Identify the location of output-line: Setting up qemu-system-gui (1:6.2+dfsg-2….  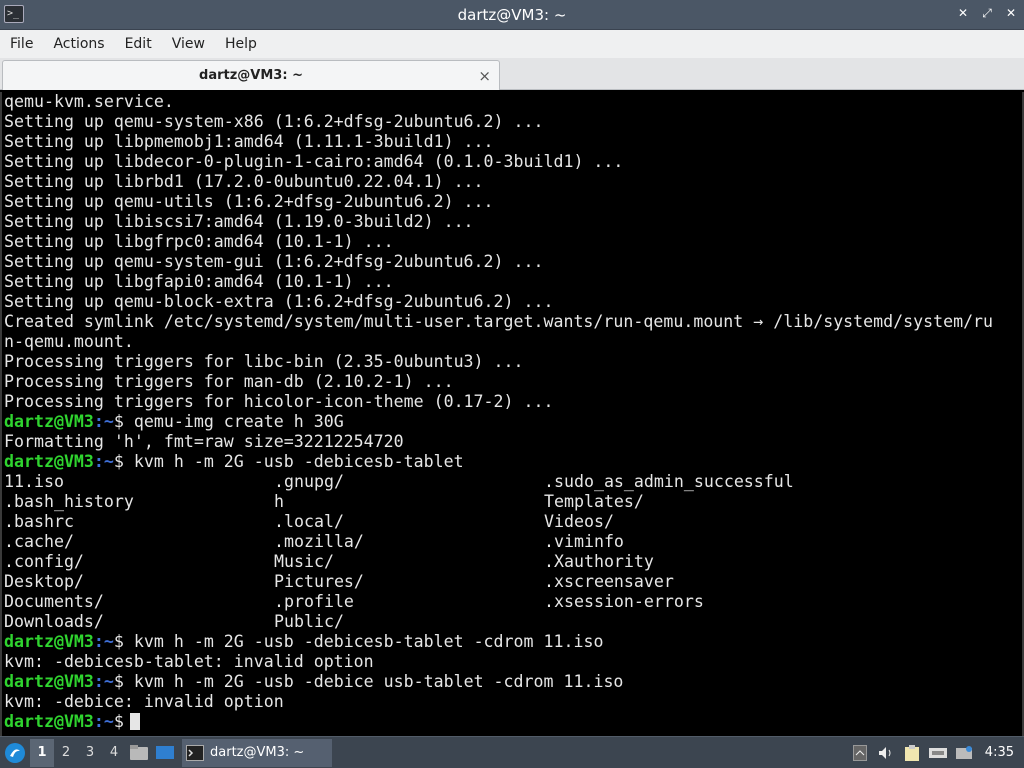
(274, 261).